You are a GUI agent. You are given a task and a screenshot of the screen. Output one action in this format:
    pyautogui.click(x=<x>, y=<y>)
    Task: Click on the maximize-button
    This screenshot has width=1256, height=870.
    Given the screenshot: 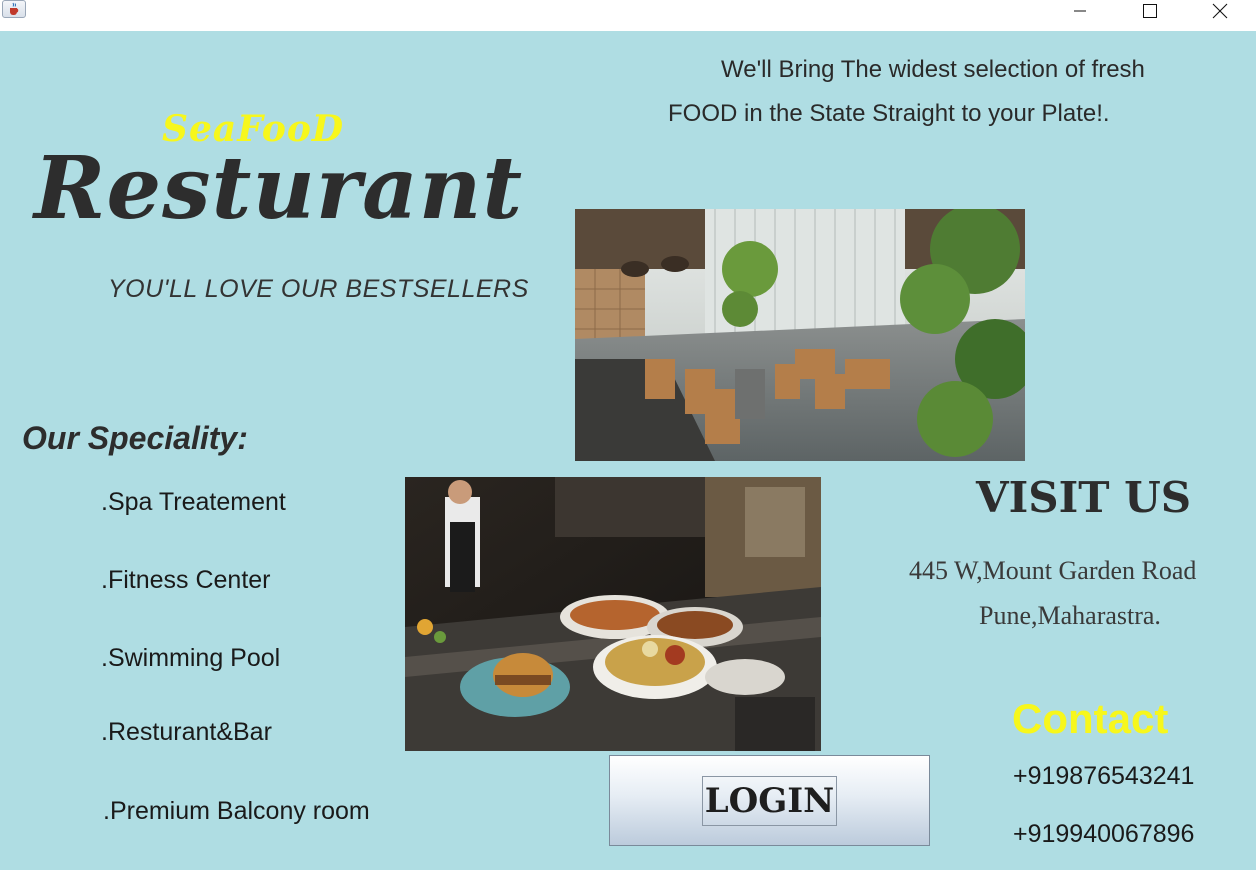 What is the action you would take?
    pyautogui.click(x=1150, y=11)
    